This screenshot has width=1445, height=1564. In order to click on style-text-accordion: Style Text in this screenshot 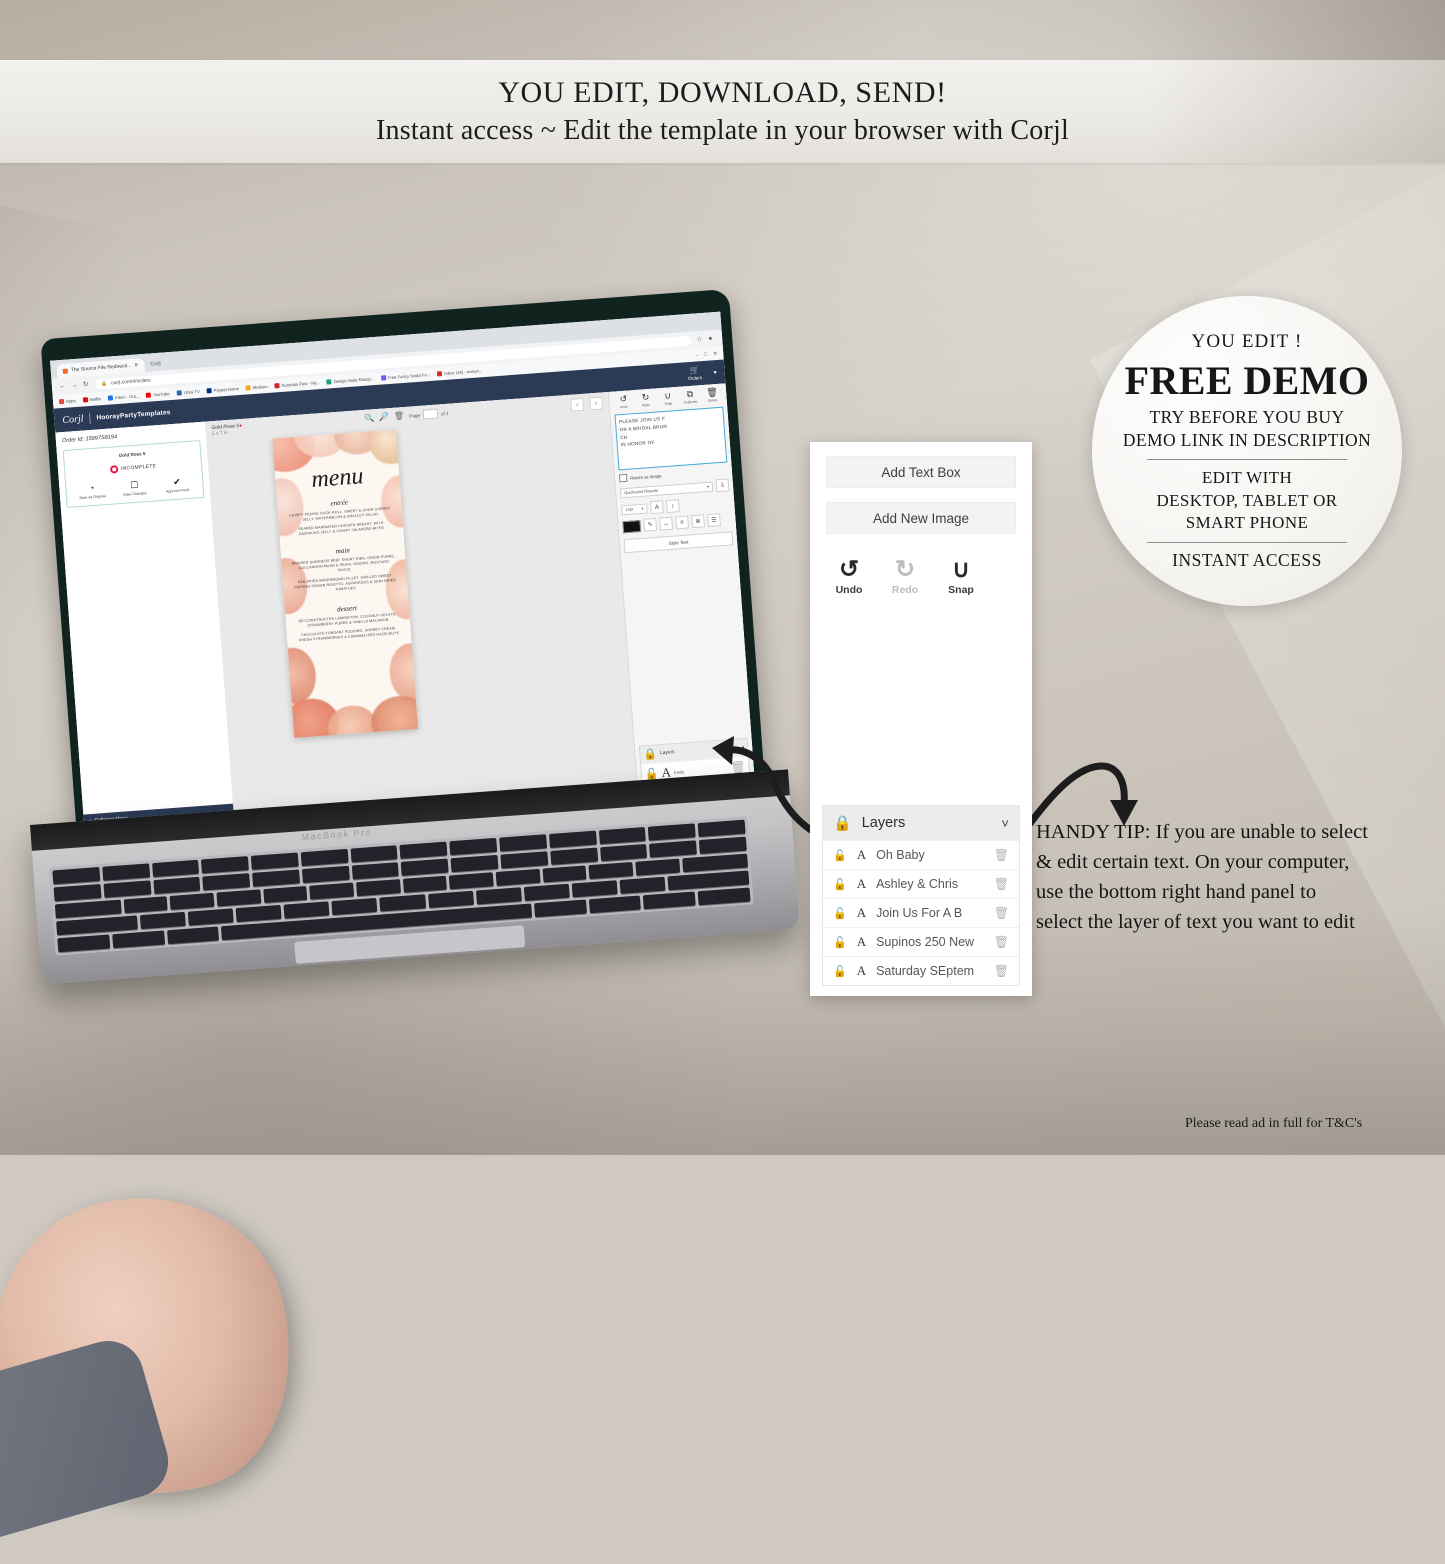, I will do `click(678, 542)`.